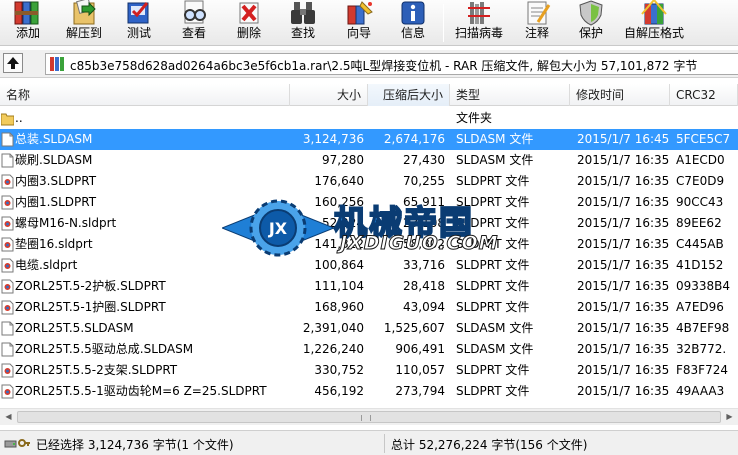 The image size is (738, 455). What do you see at coordinates (339, 307) in the screenshot?
I see `file-size: 168,960` at bounding box center [339, 307].